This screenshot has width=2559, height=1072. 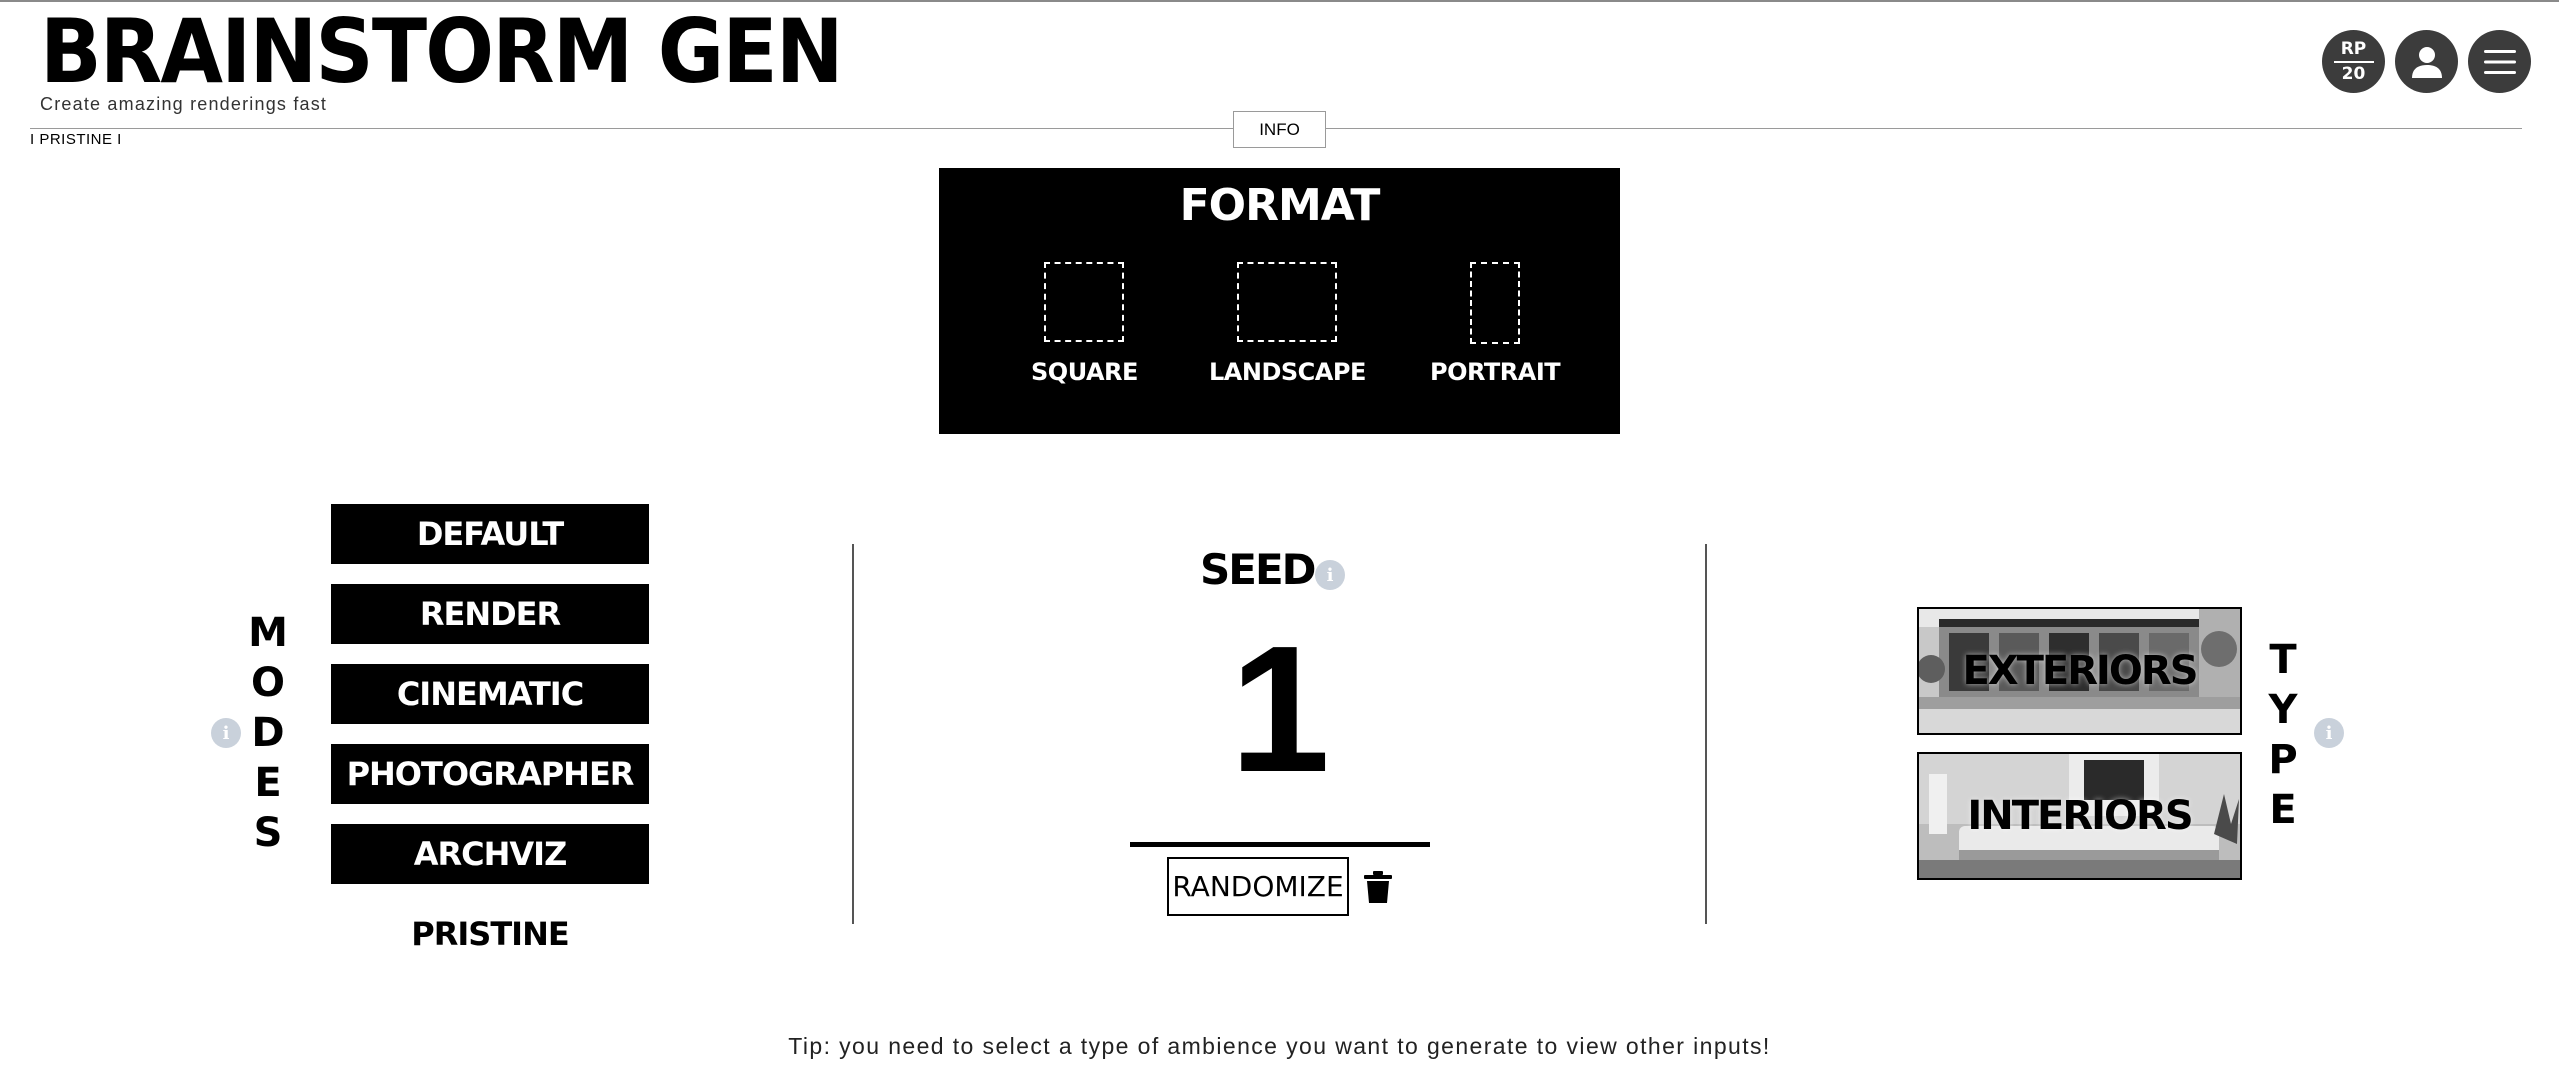 What do you see at coordinates (268, 783) in the screenshot?
I see `modes-heading-letter: E` at bounding box center [268, 783].